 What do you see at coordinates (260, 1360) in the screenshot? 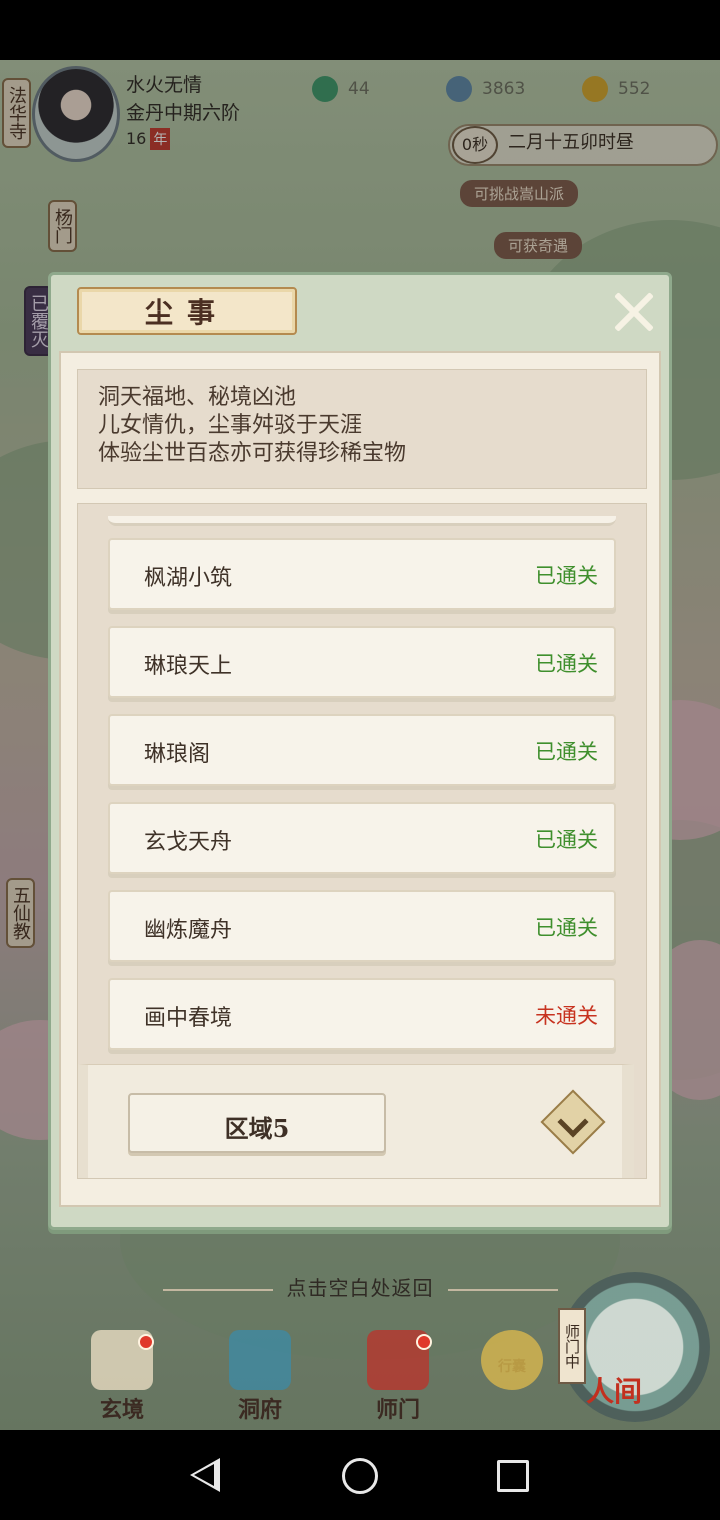
I see `pavilion-icon` at bounding box center [260, 1360].